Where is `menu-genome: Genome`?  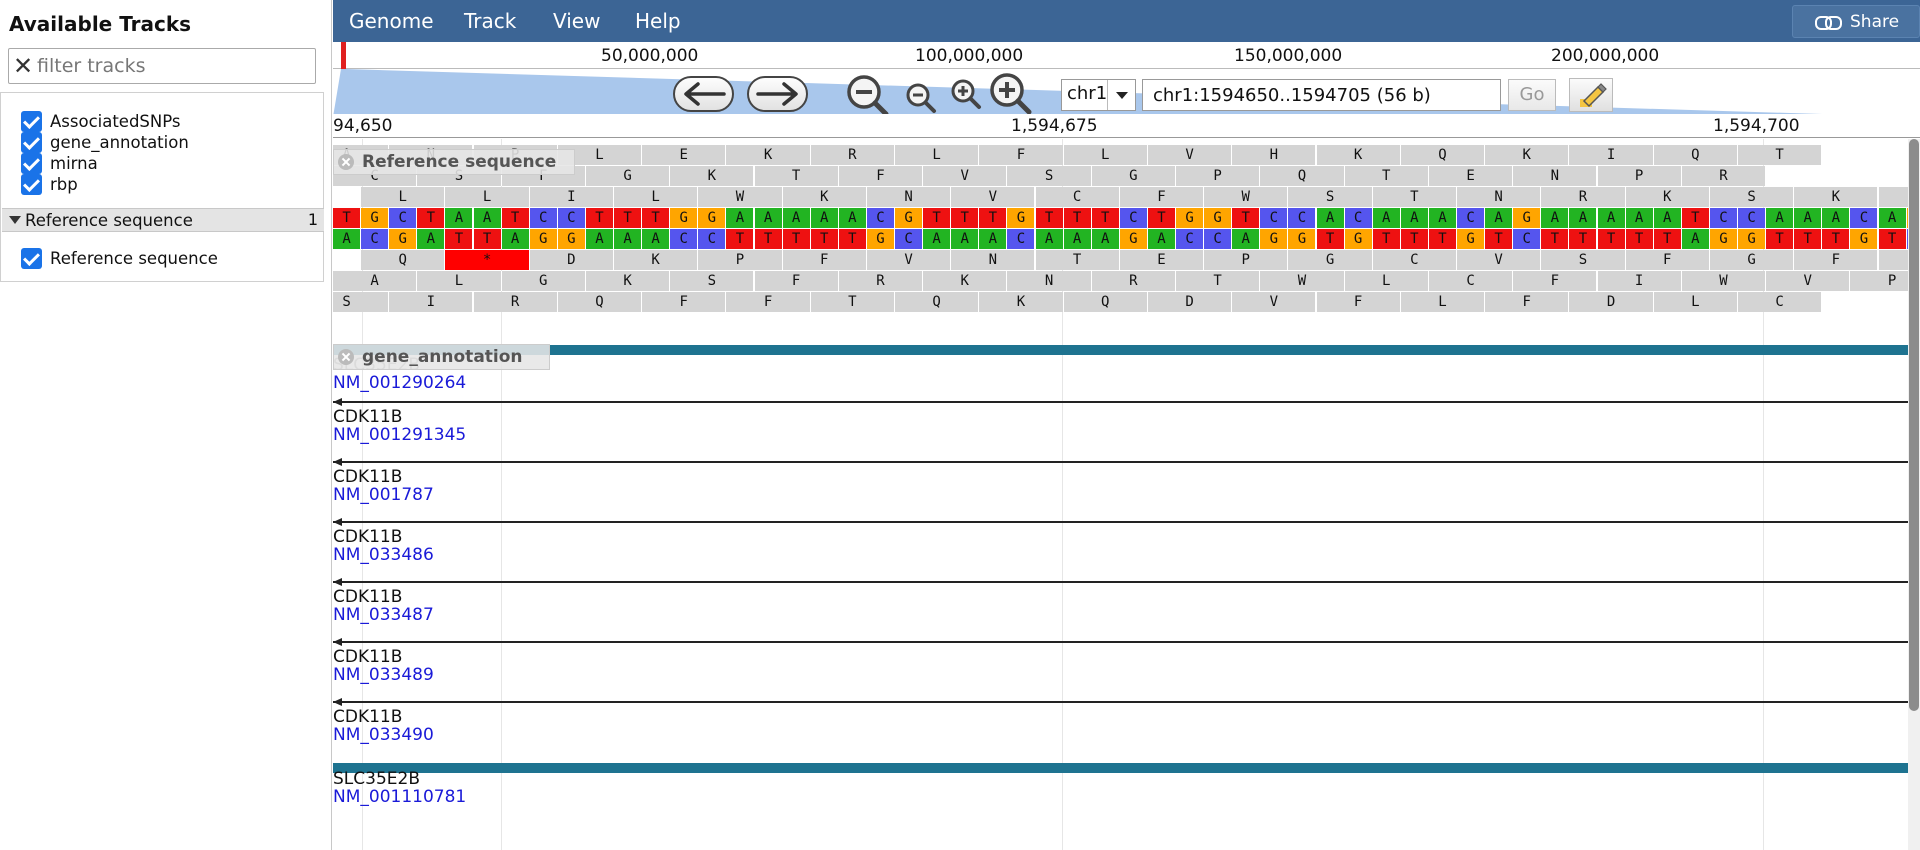 menu-genome: Genome is located at coordinates (391, 21).